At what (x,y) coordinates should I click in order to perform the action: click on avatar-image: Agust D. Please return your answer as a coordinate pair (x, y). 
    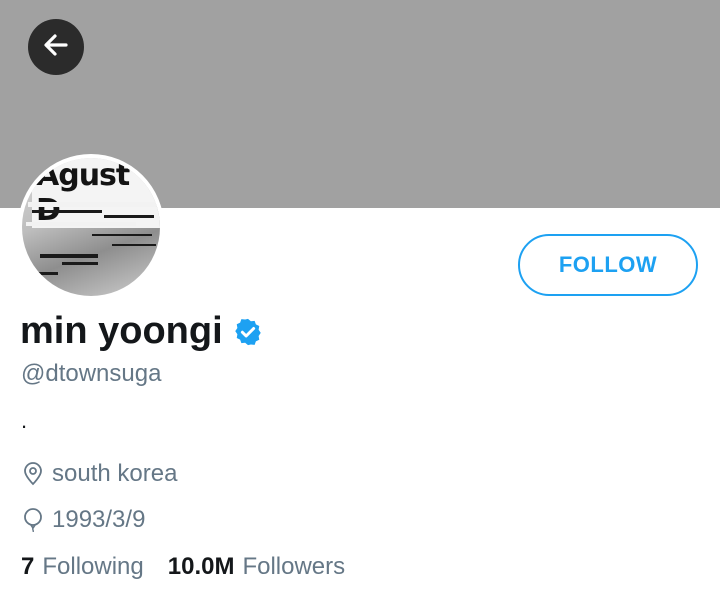
    Looking at the image, I should click on (91, 227).